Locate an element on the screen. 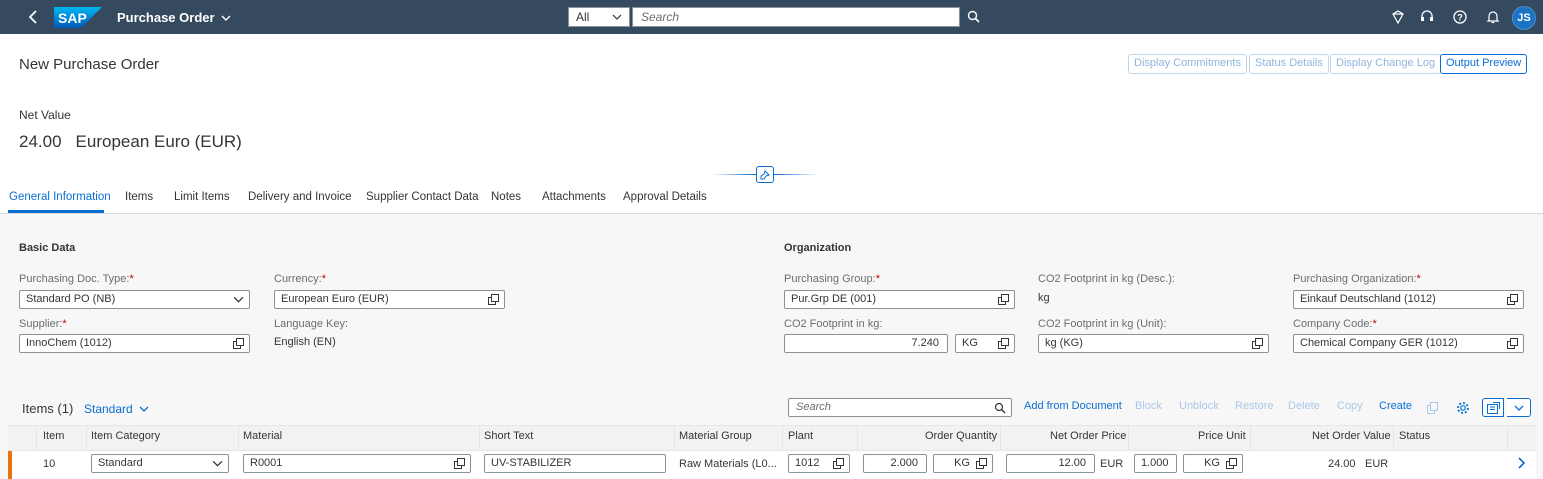  basic-data-title: Basic Data is located at coordinates (47, 248).